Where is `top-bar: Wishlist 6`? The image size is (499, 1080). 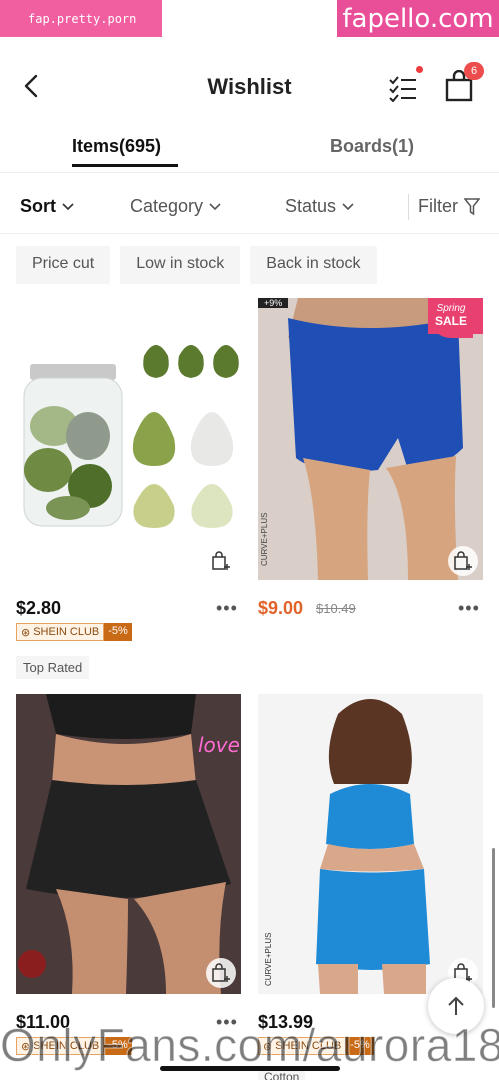 top-bar: Wishlist 6 is located at coordinates (249, 88).